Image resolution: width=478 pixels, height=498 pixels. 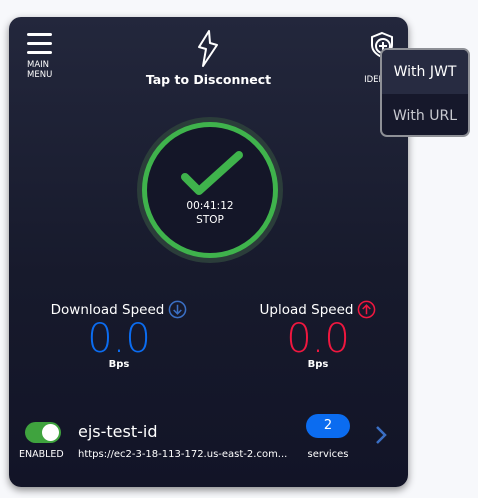 I want to click on upload-unit: Bps, so click(x=318, y=364).